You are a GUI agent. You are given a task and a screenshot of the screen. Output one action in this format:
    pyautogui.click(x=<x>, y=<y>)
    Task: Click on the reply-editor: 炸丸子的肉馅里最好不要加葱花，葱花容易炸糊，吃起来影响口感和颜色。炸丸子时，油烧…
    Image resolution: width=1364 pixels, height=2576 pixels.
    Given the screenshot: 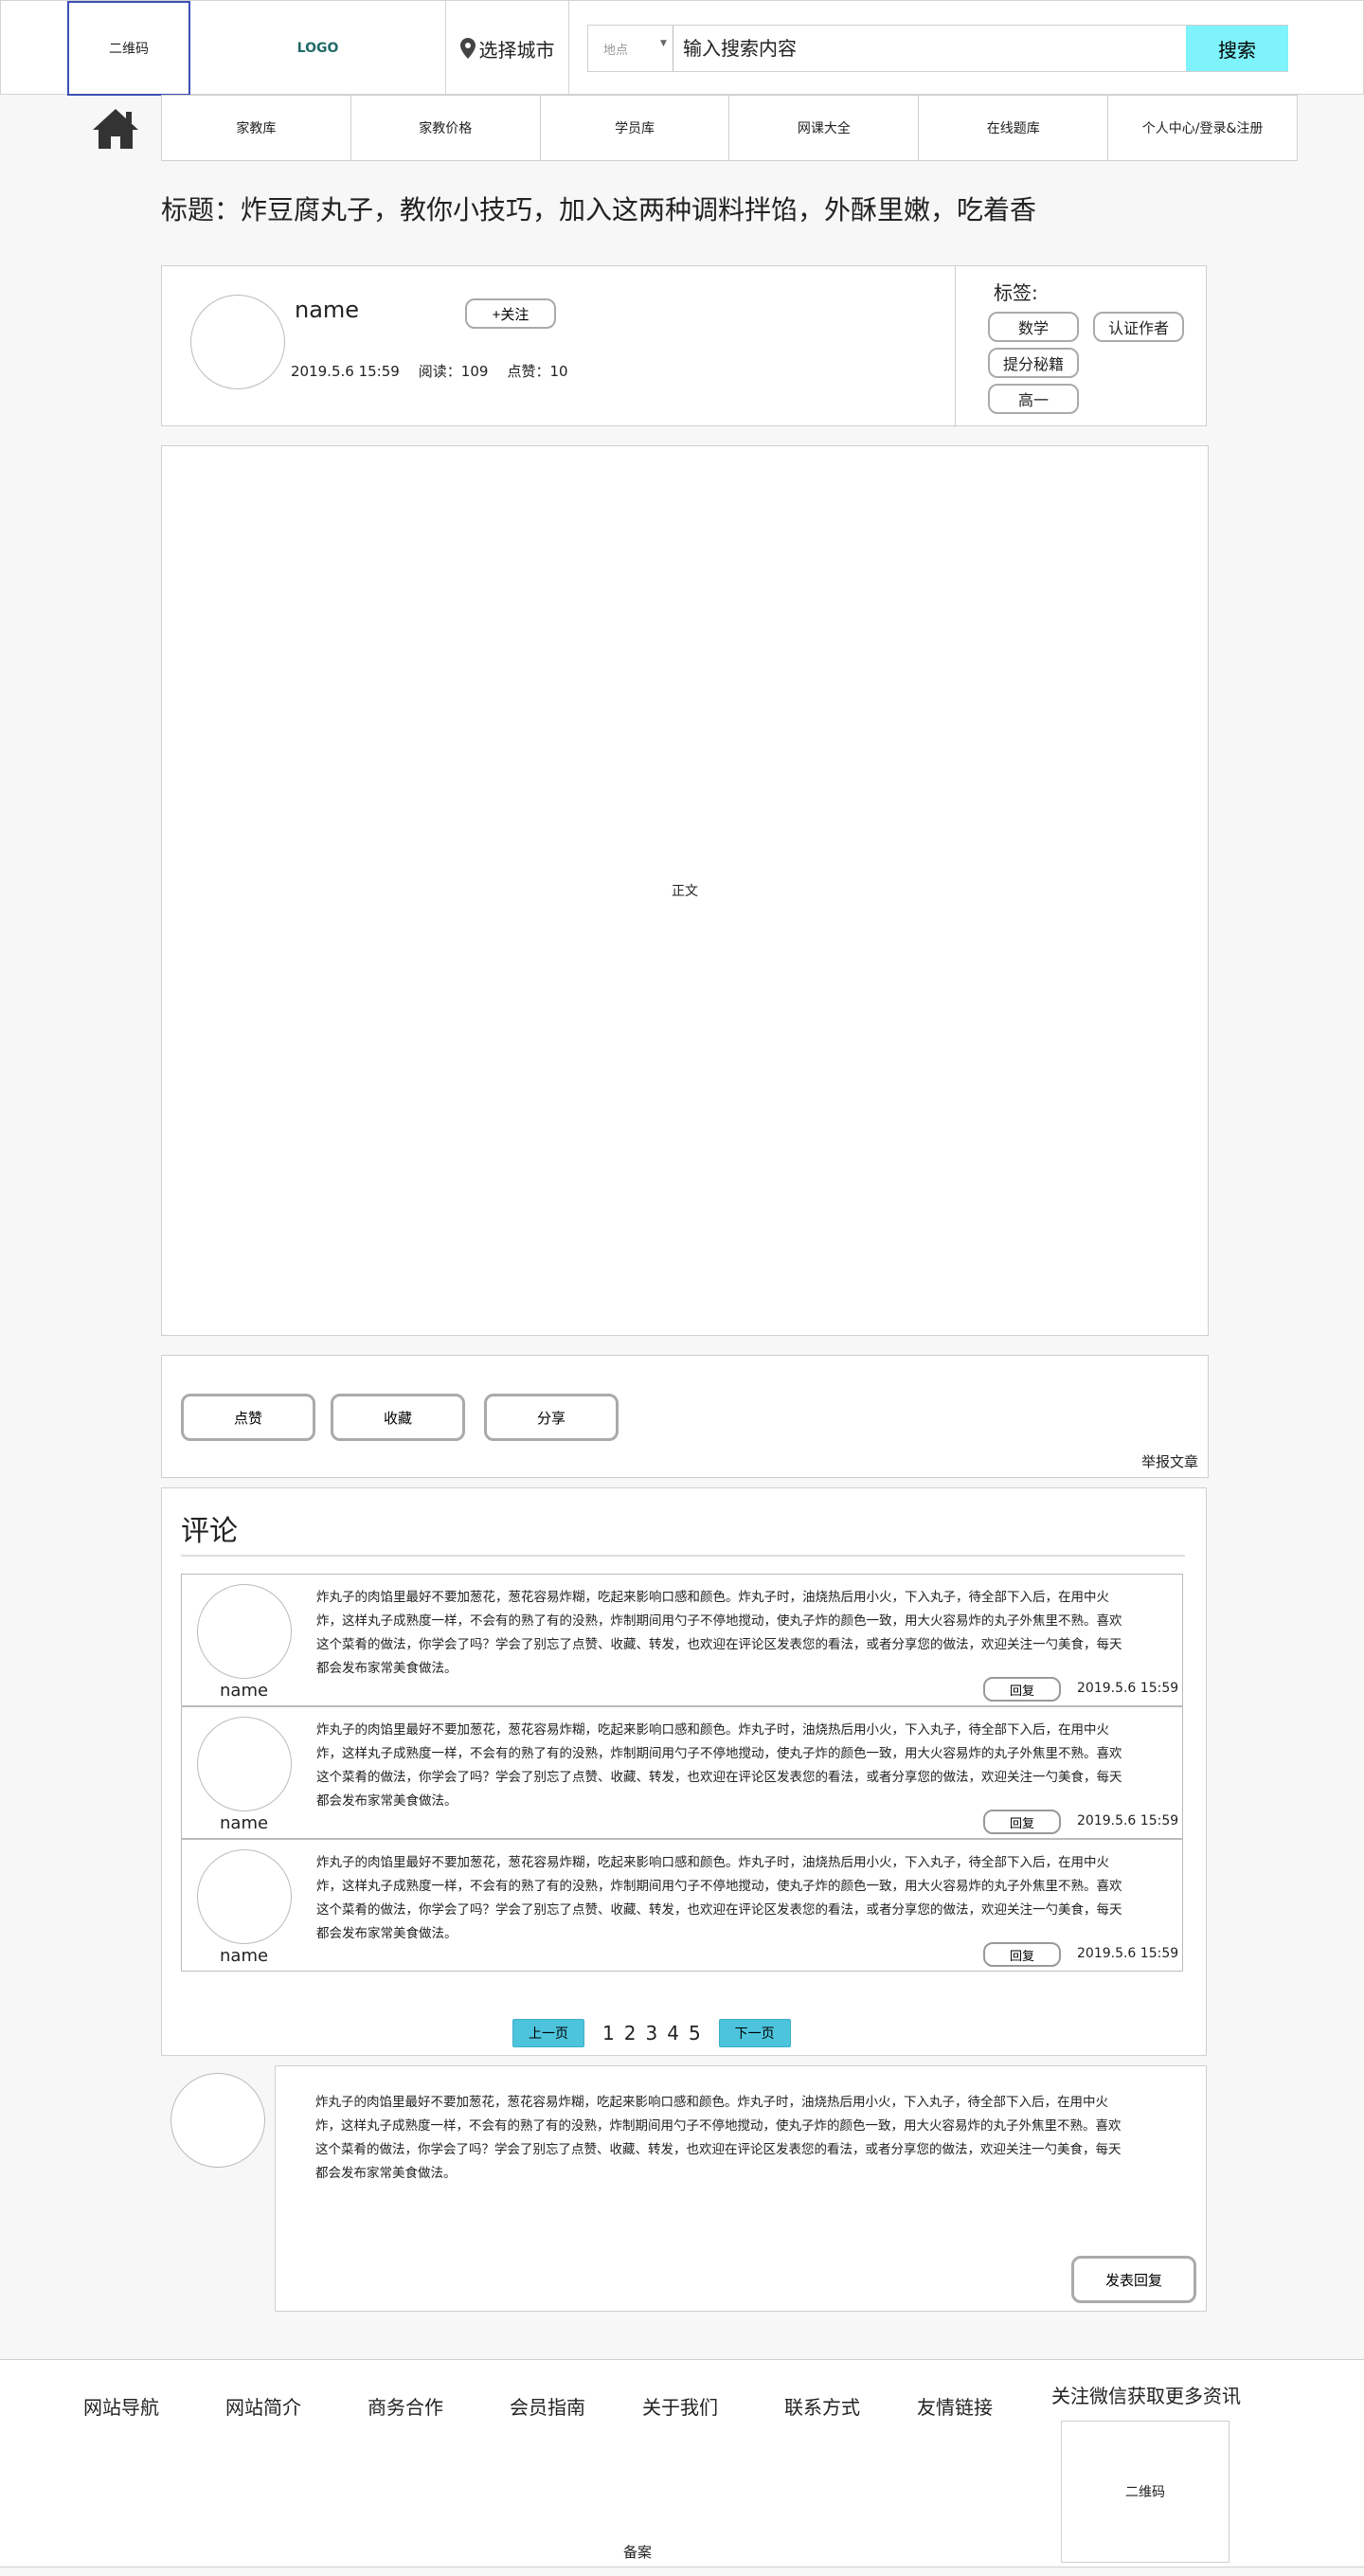 What is the action you would take?
    pyautogui.click(x=741, y=2188)
    